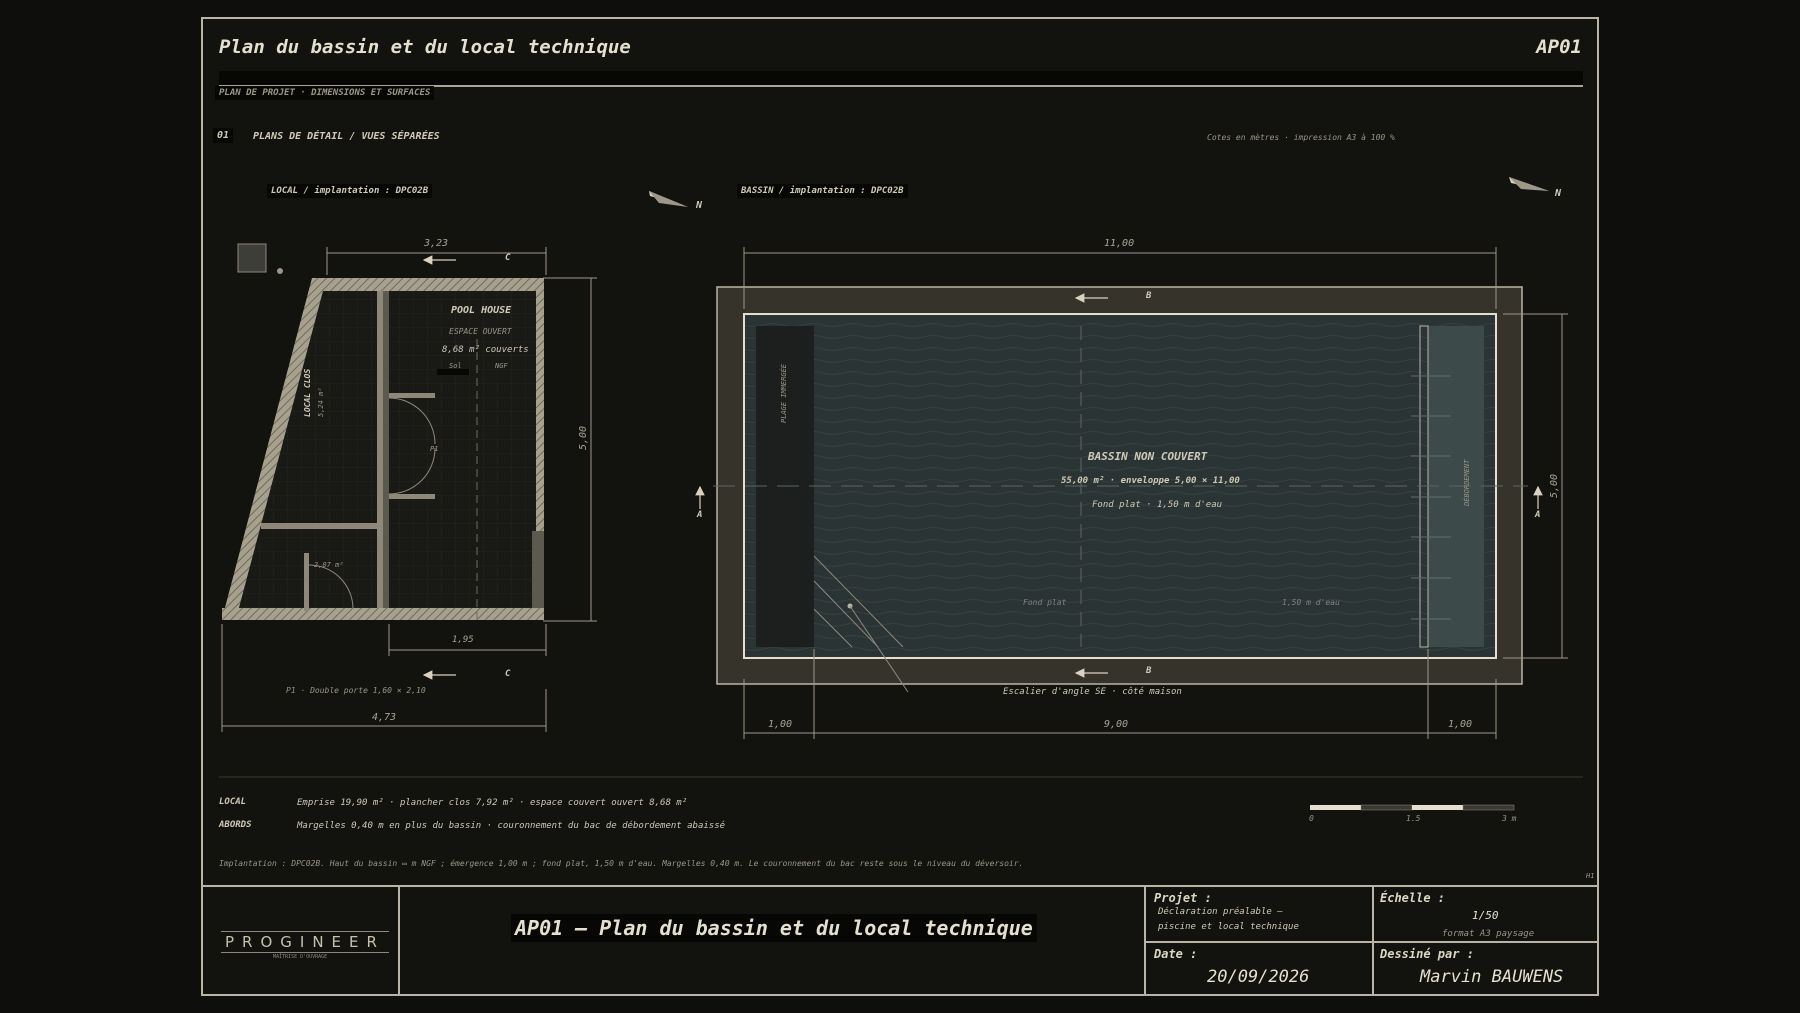  Describe the element at coordinates (1149, 296) in the screenshot. I see `pool-section-b-top: B` at that location.